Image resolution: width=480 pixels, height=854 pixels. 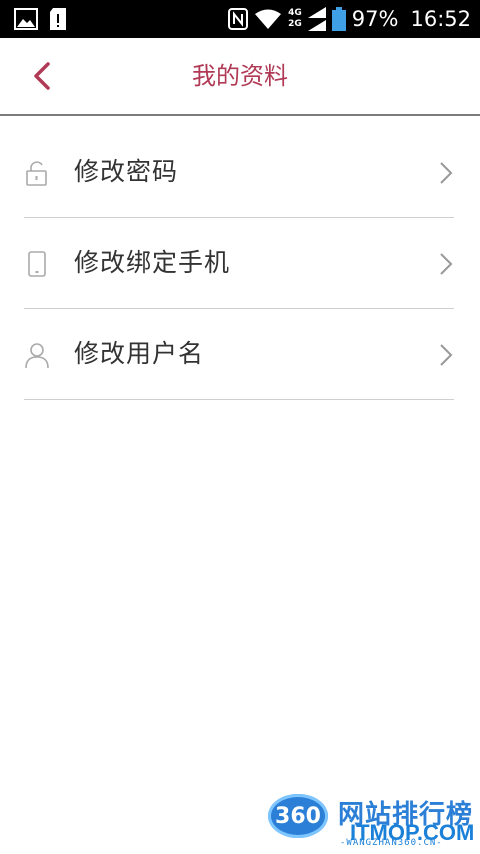 I want to click on sd-card-alert-icon, so click(x=58, y=19).